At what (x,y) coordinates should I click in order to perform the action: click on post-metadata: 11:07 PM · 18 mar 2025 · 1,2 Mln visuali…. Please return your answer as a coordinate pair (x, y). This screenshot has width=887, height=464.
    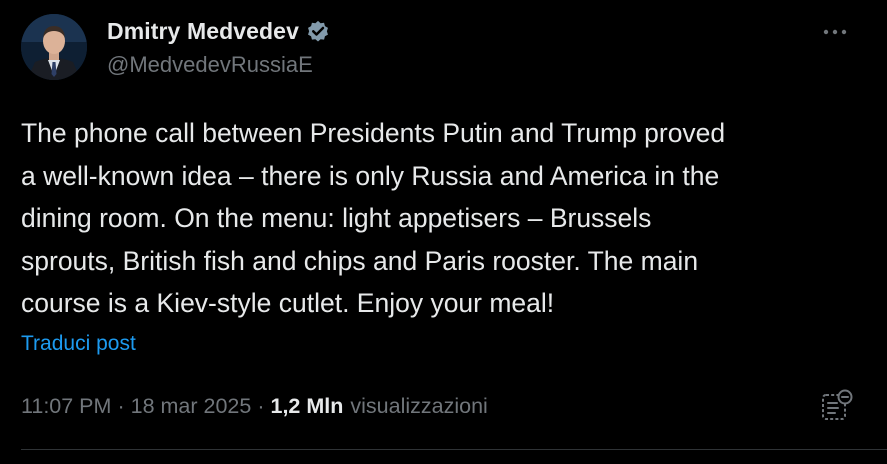
    Looking at the image, I should click on (254, 406).